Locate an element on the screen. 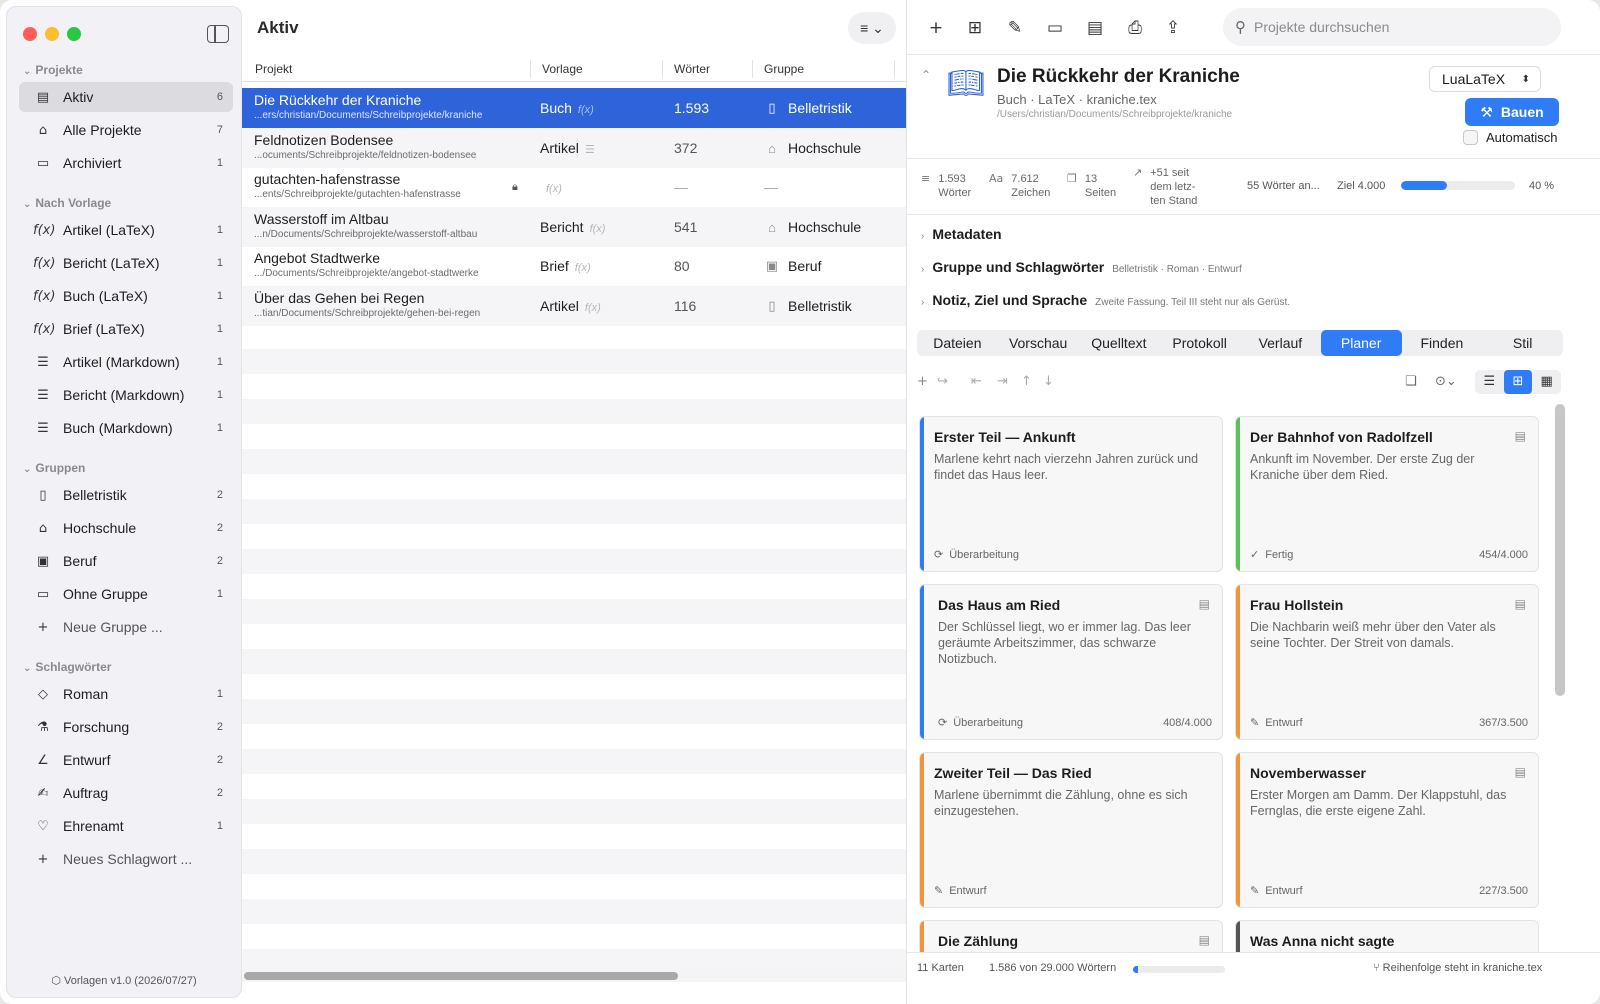 Image resolution: width=1600 pixels, height=1004 pixels. engine-value: LuaLaTeX is located at coordinates (1474, 79).